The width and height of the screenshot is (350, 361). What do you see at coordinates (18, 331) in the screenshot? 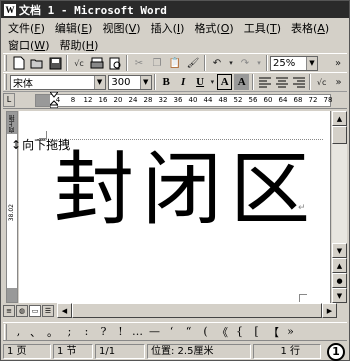
I see `punctuation-button: ,` at bounding box center [18, 331].